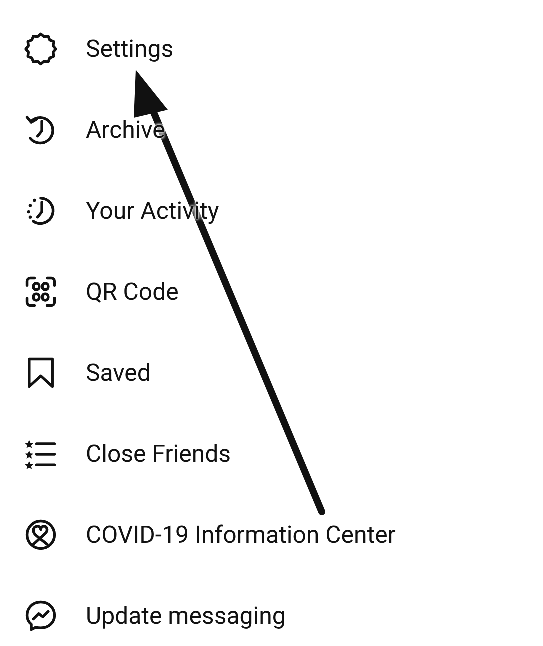  Describe the element at coordinates (271, 372) in the screenshot. I see `menu-item: Saved` at that location.